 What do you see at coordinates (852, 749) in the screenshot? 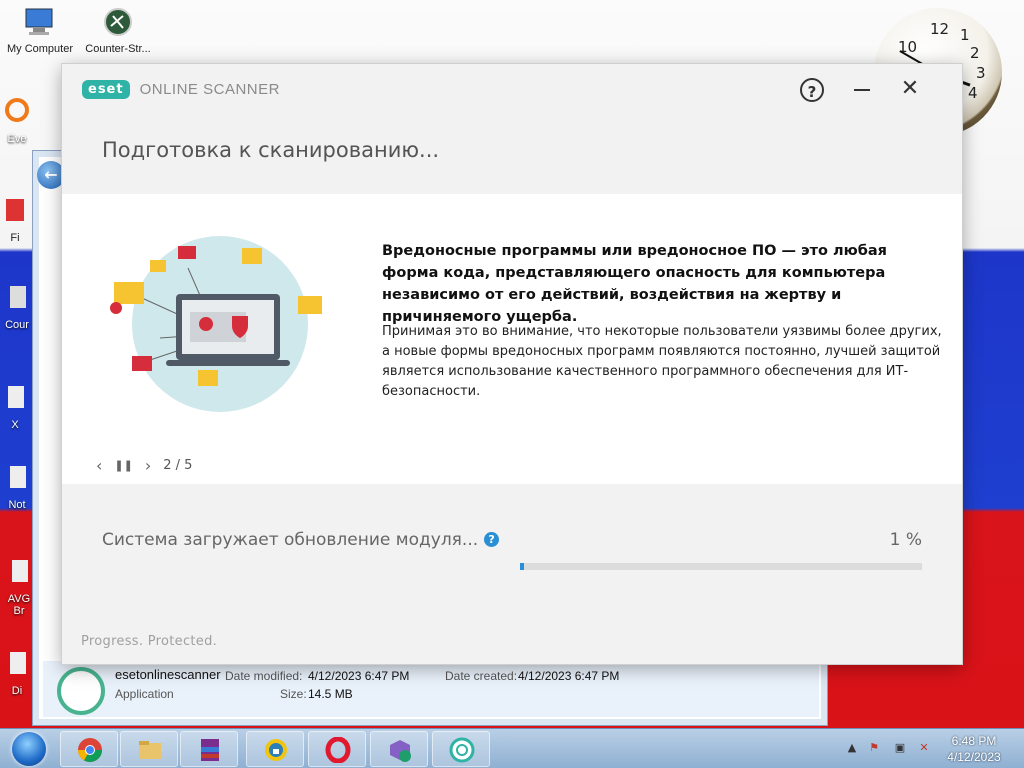
I see `show-hidden-icons-button: ▲` at bounding box center [852, 749].